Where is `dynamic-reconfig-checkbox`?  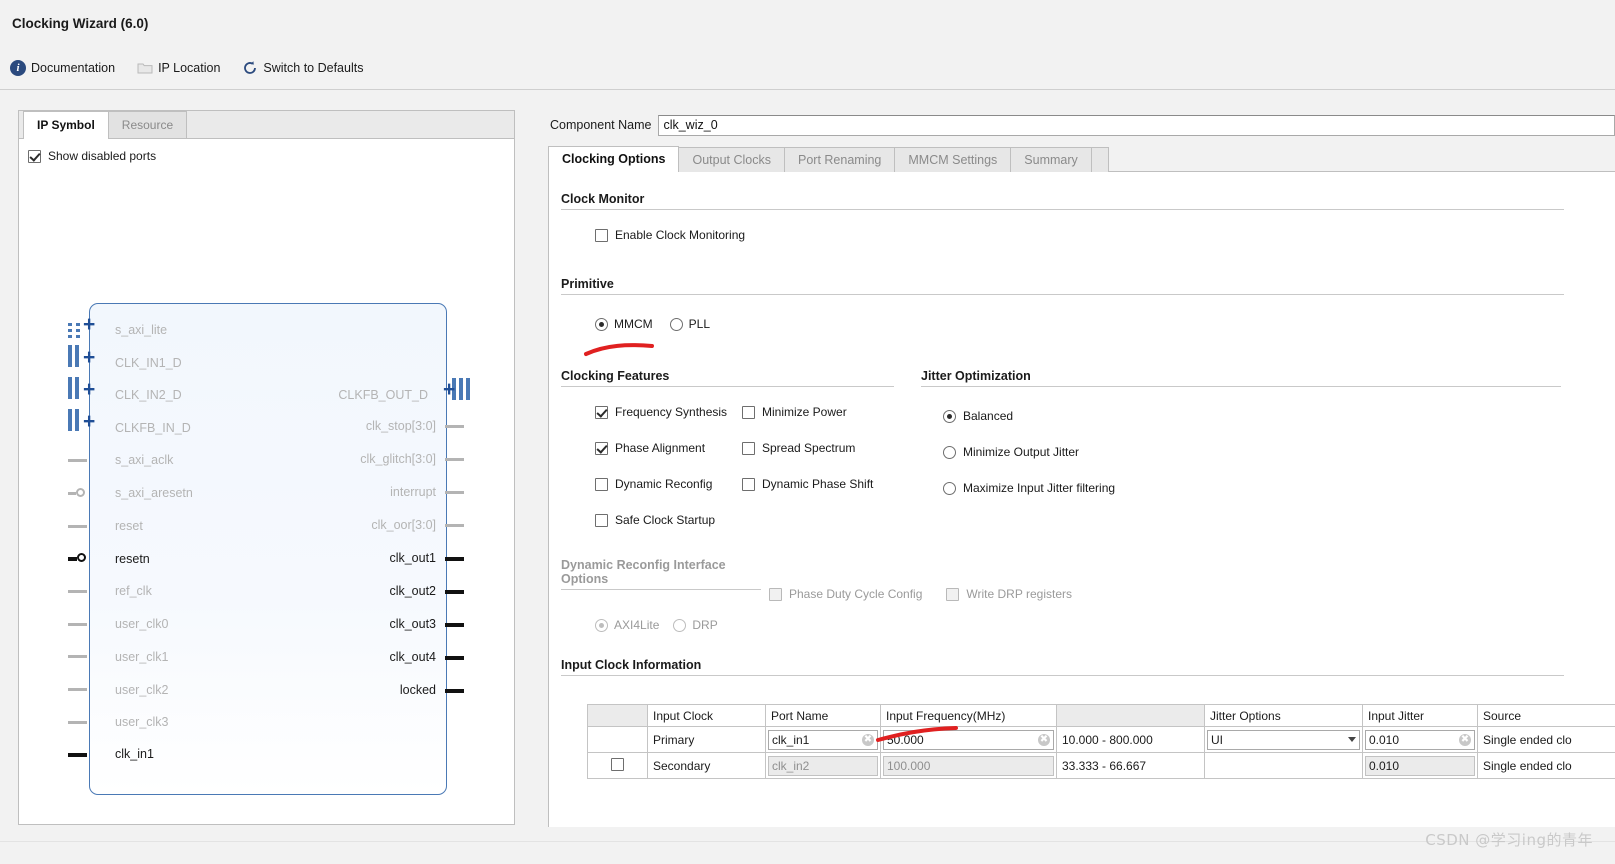
dynamic-reconfig-checkbox is located at coordinates (601, 484).